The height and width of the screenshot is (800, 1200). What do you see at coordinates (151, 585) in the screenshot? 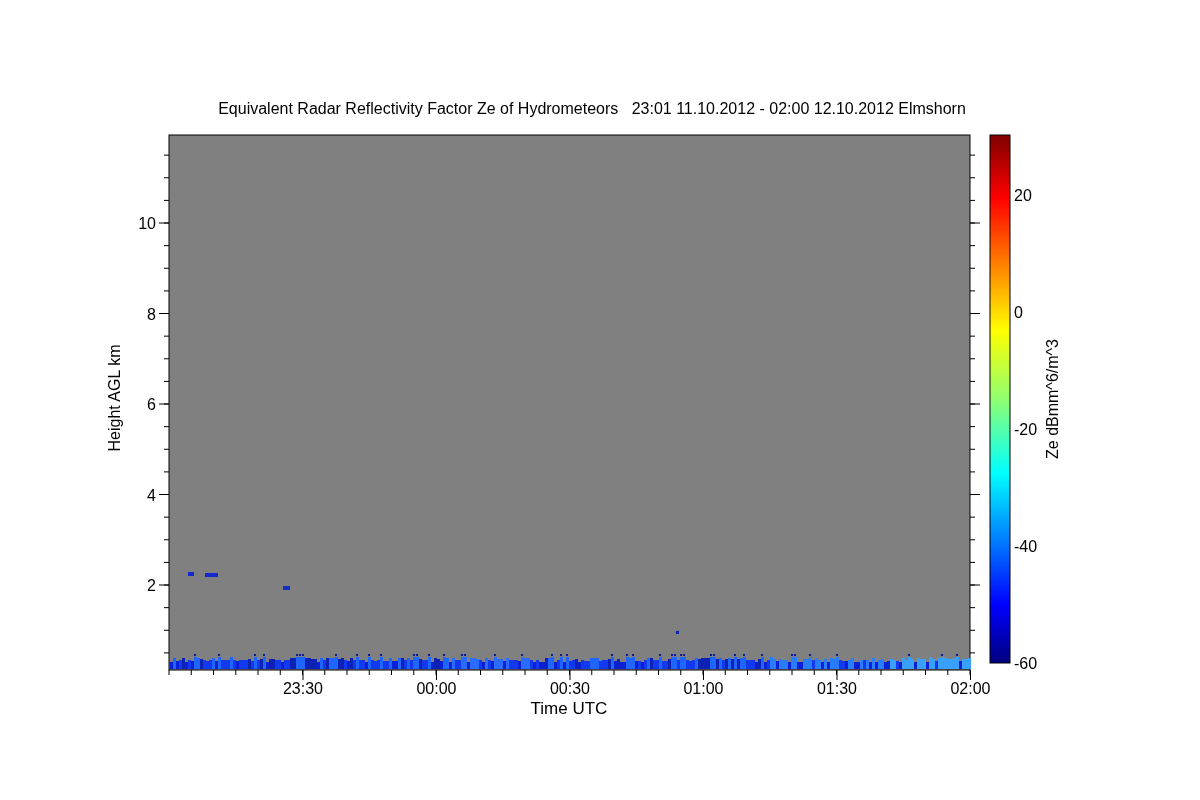
I see `y-tick-label: 2` at bounding box center [151, 585].